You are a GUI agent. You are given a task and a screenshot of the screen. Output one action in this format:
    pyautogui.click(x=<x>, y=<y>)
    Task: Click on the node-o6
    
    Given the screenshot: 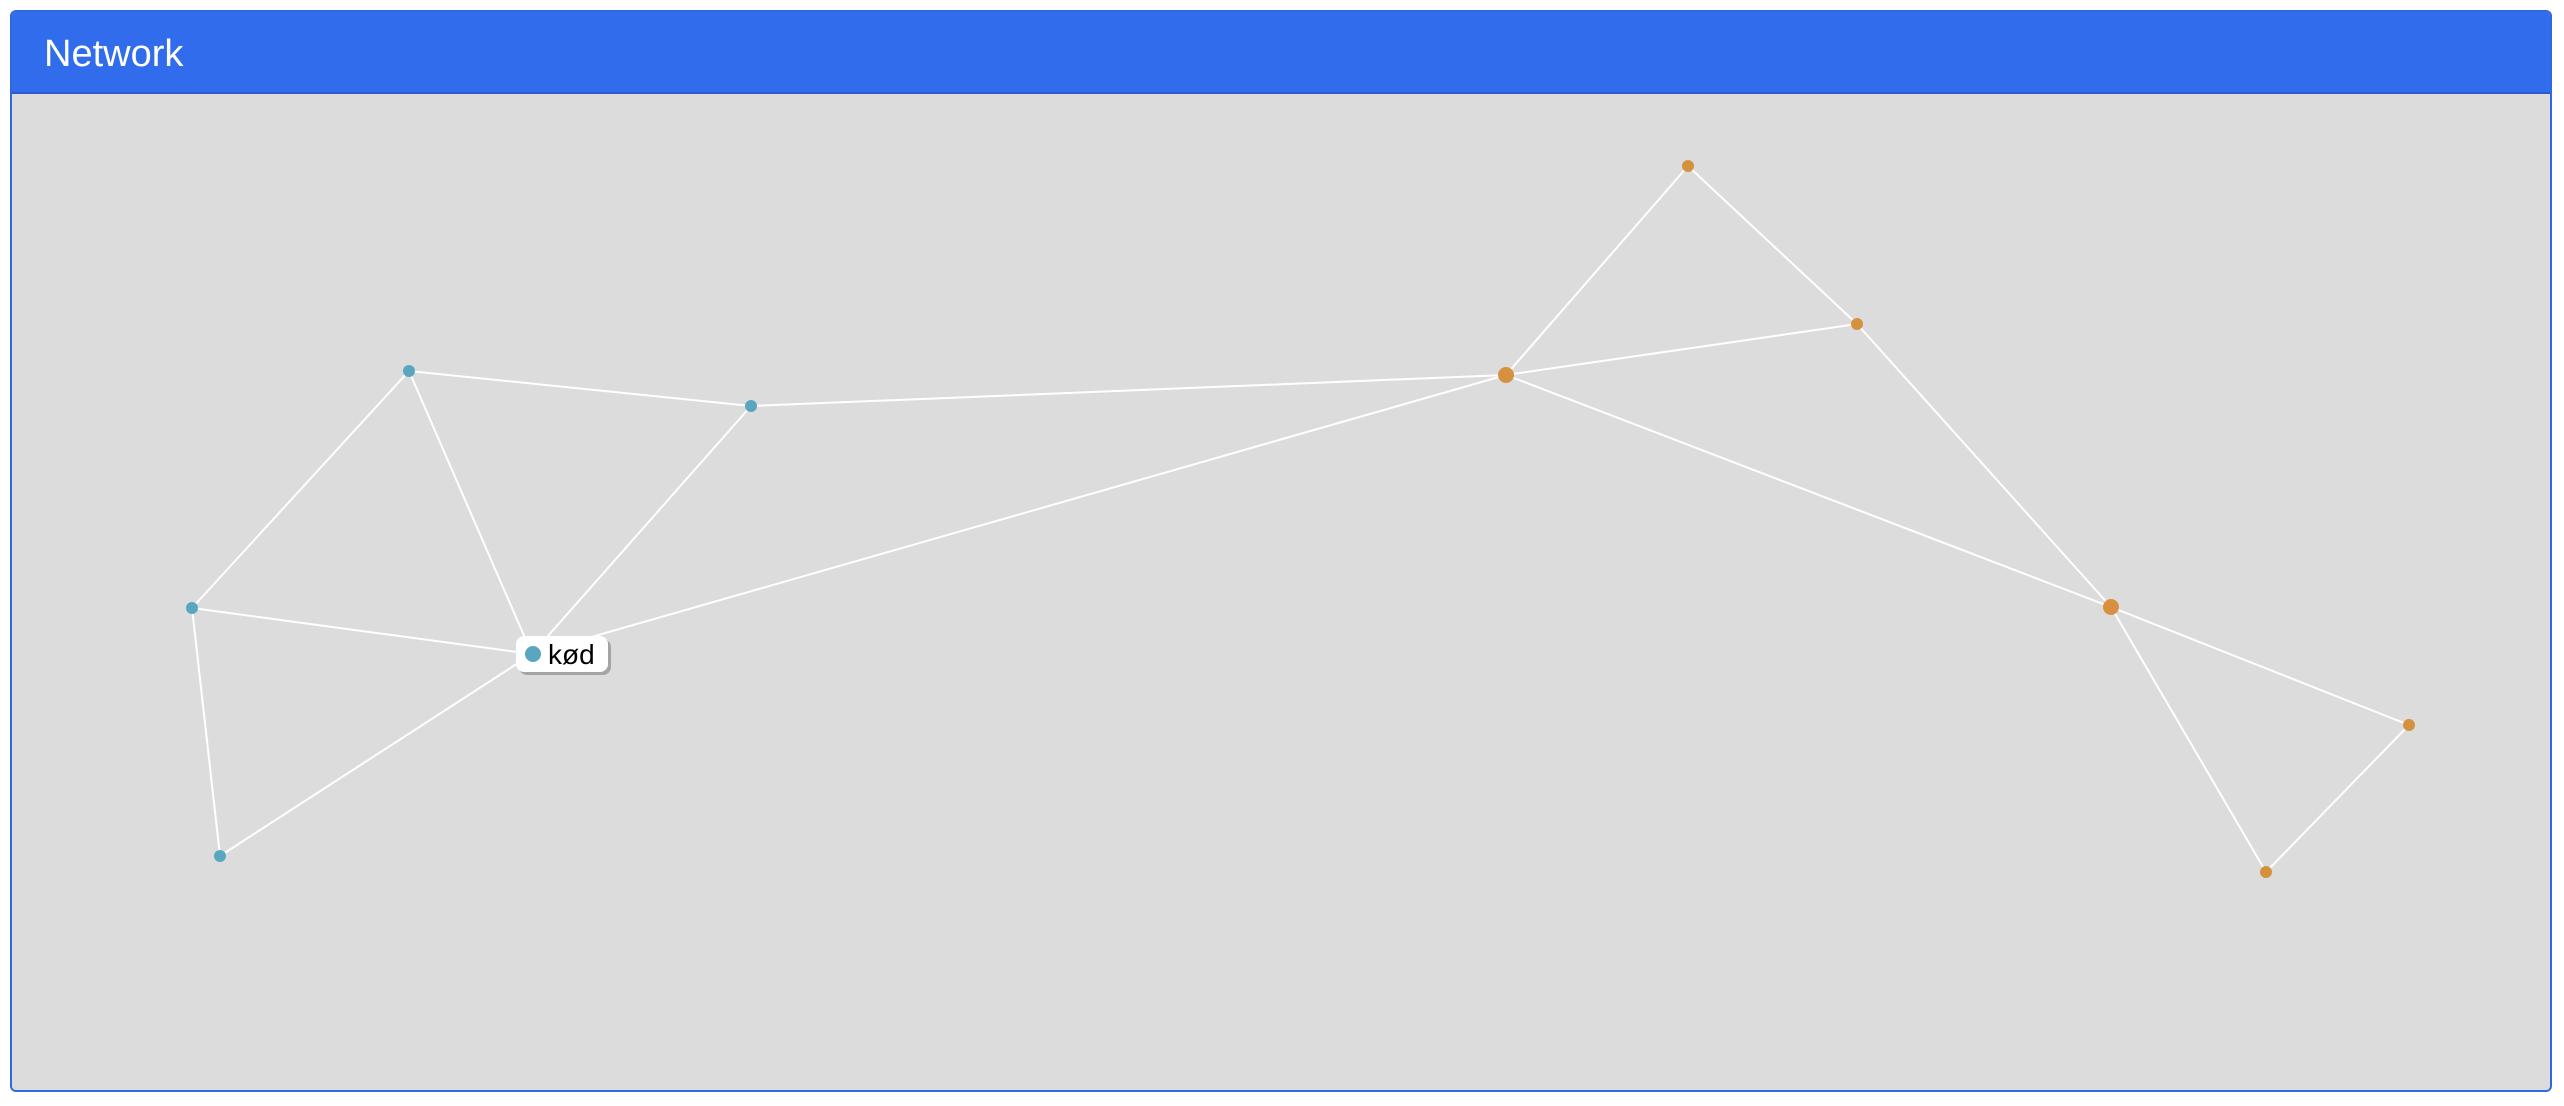 What is the action you would take?
    pyautogui.click(x=2266, y=872)
    